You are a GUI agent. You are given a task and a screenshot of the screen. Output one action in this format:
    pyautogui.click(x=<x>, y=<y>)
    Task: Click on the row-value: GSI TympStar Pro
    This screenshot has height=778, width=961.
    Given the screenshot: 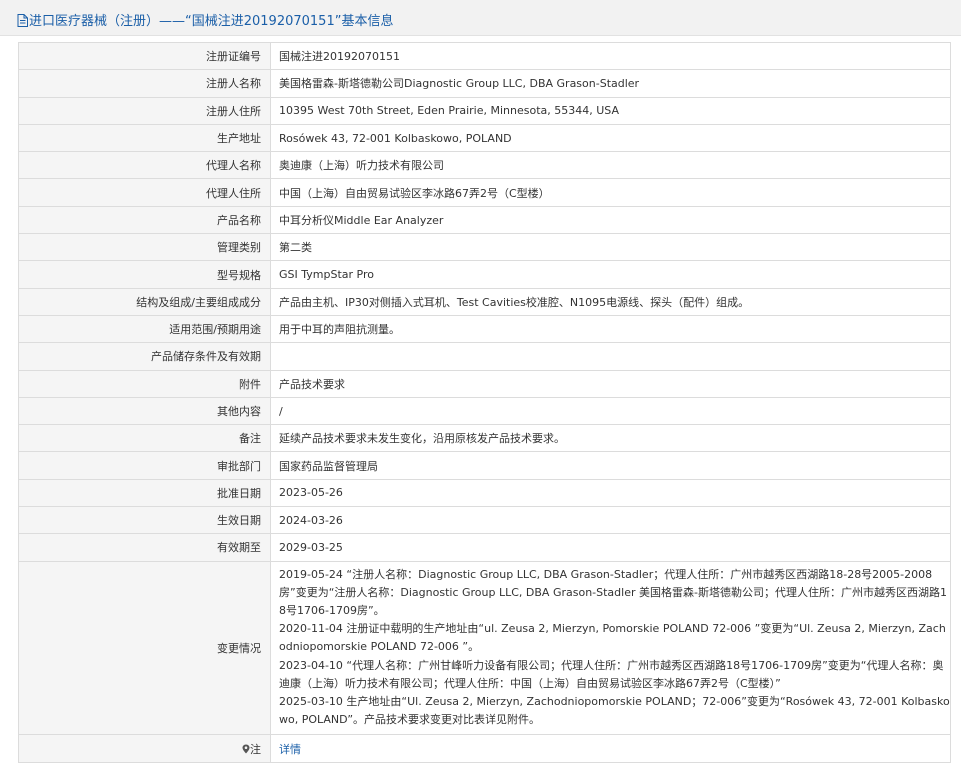 What is the action you would take?
    pyautogui.click(x=610, y=274)
    